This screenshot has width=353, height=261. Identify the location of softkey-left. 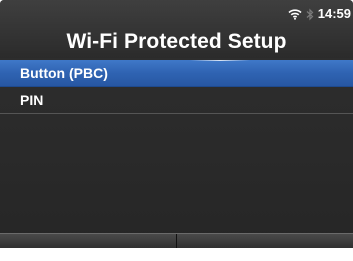
(88, 241).